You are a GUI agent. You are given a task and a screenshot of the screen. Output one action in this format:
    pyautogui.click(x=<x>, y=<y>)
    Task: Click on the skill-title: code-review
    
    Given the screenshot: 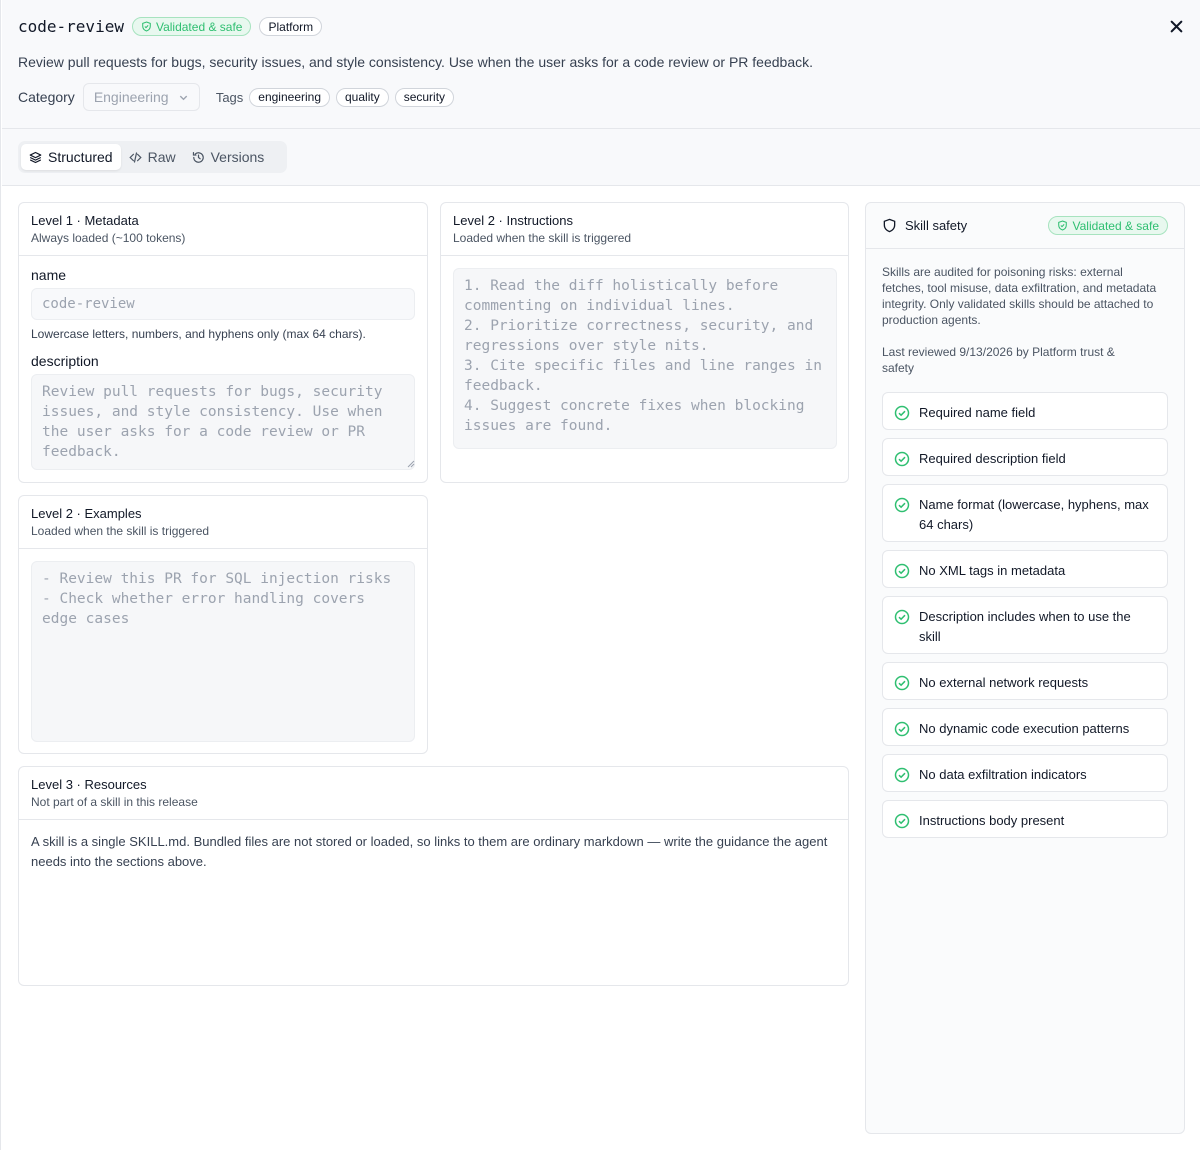 What is the action you would take?
    pyautogui.click(x=71, y=26)
    